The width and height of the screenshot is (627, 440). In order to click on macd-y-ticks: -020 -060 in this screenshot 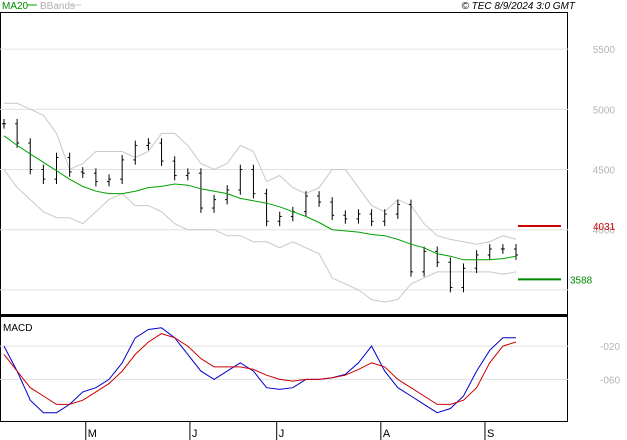, I will do `click(610, 364)`.